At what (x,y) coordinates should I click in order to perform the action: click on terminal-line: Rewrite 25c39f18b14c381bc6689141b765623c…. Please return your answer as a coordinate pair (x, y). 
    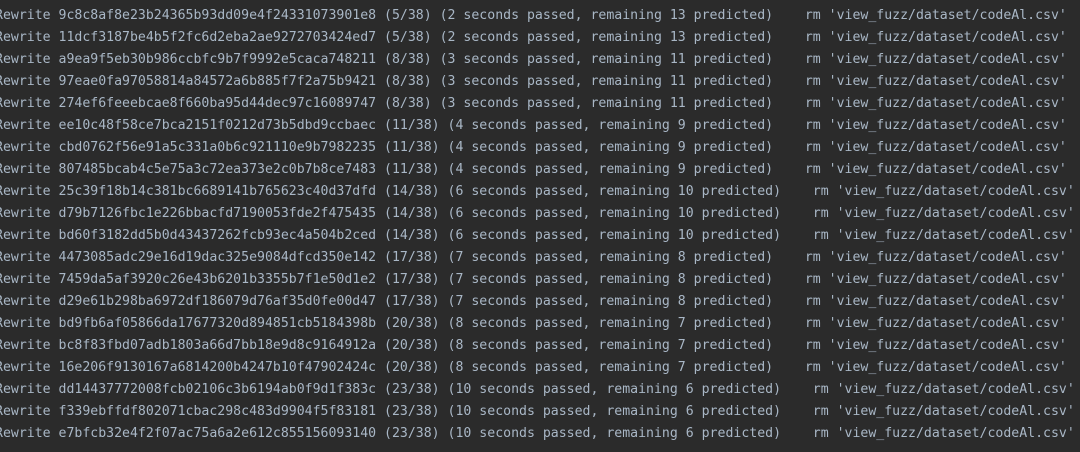
    Looking at the image, I should click on (537, 191).